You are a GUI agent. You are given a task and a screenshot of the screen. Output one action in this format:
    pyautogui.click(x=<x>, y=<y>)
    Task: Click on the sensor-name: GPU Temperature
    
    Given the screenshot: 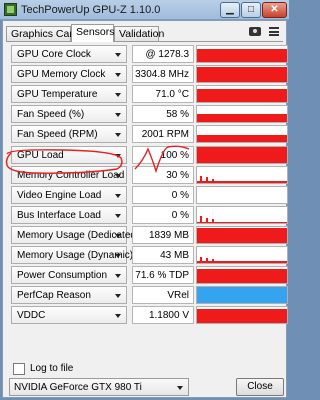 What is the action you would take?
    pyautogui.click(x=57, y=95)
    